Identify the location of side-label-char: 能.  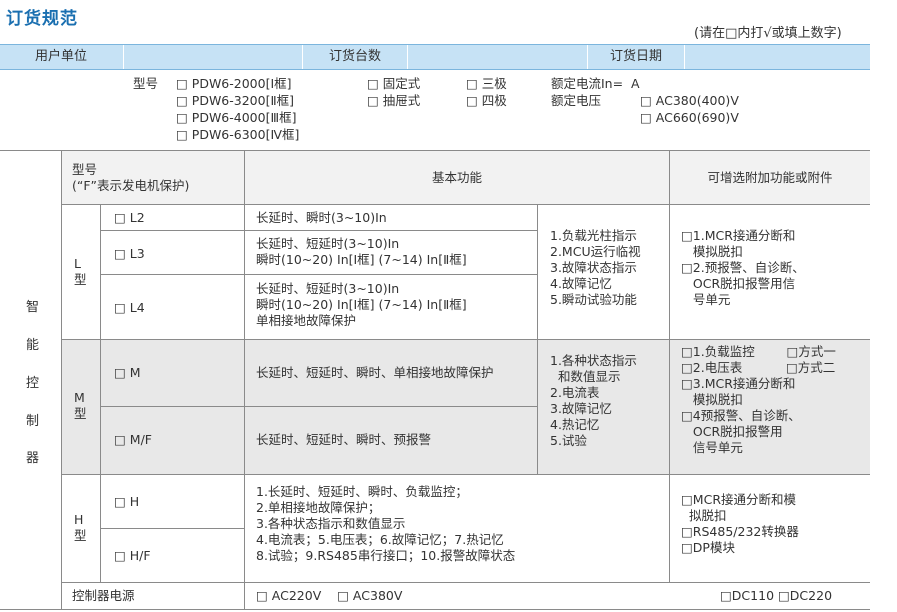
(33, 345).